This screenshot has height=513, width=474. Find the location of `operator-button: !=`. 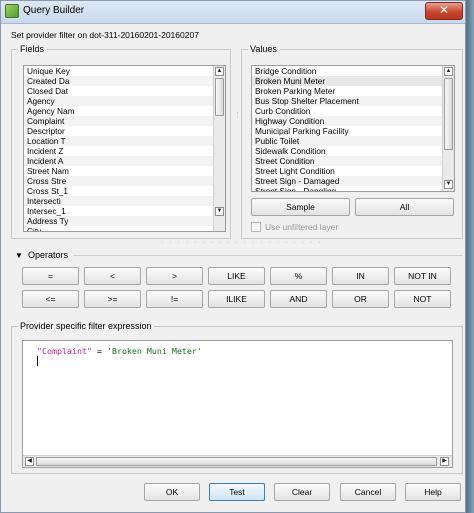

operator-button: != is located at coordinates (174, 299).